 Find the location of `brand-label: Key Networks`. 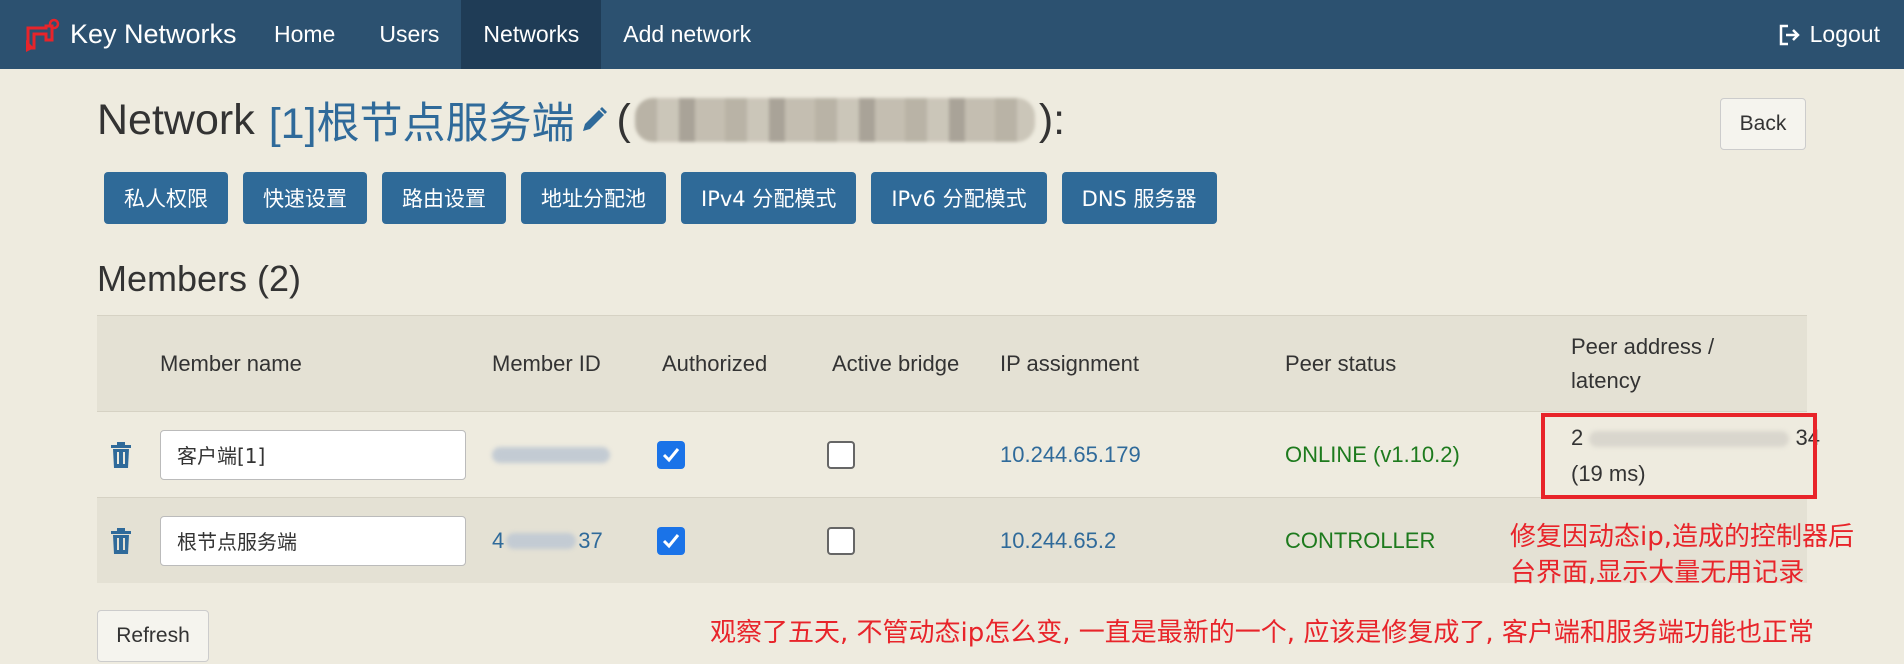

brand-label: Key Networks is located at coordinates (153, 34).